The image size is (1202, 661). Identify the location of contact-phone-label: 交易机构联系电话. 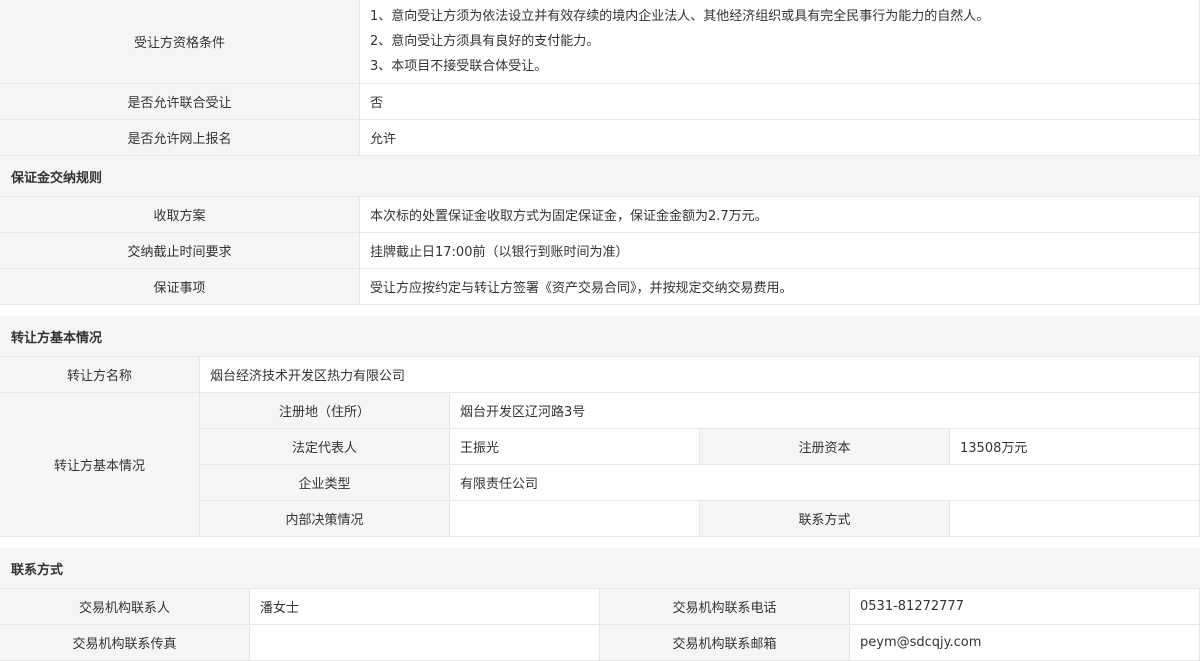
(725, 606).